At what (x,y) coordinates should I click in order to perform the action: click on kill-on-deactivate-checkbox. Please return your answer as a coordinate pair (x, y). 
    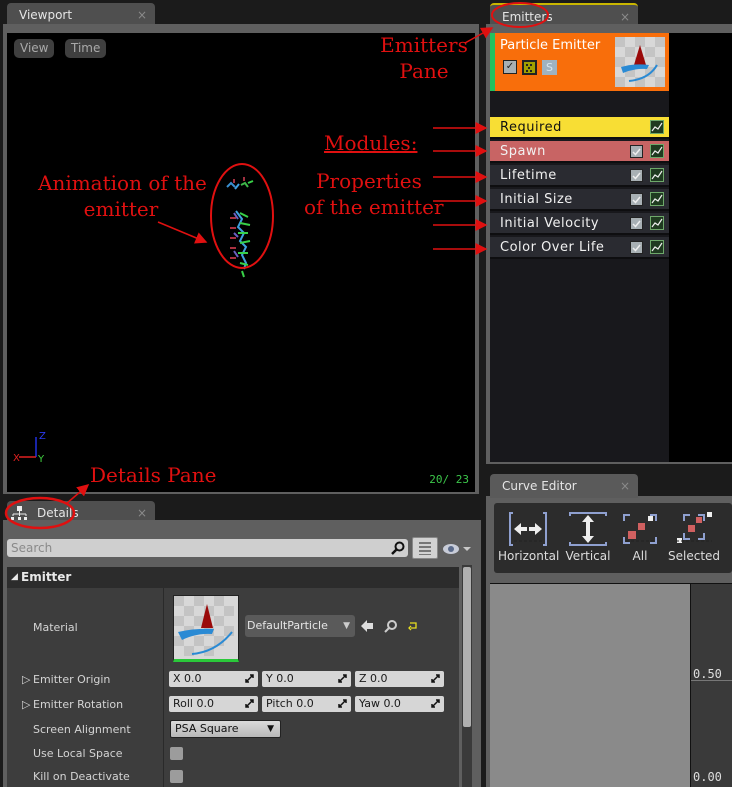
    Looking at the image, I should click on (176, 776).